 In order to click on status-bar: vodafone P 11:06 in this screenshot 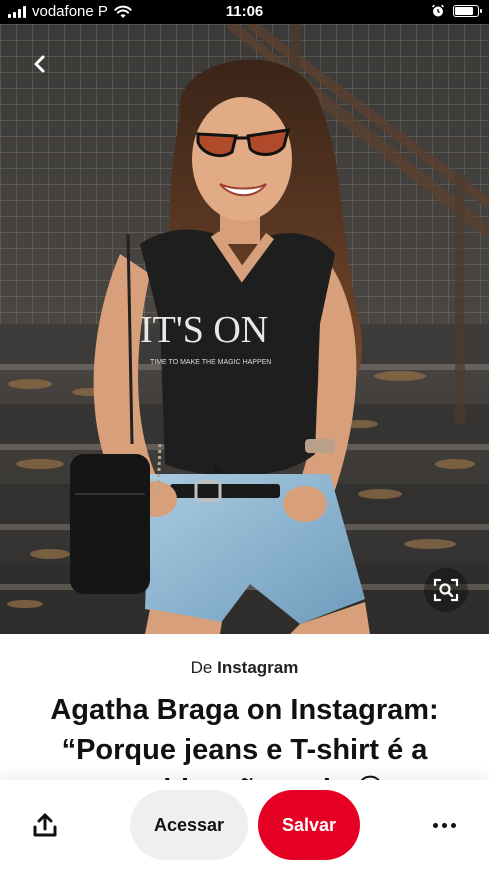, I will do `click(244, 12)`.